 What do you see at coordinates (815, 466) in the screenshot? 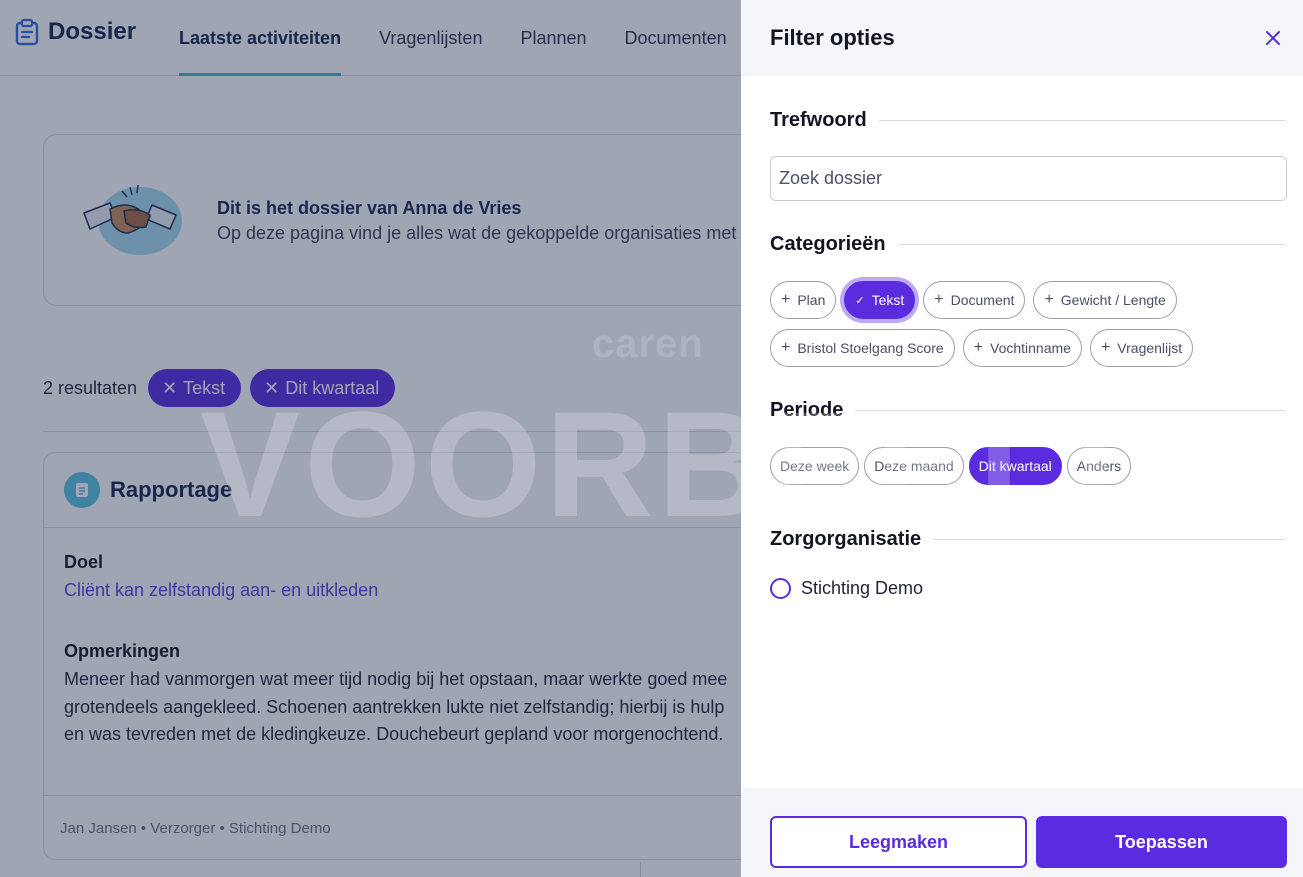
I see `period-chip-deze-week: Deze week` at bounding box center [815, 466].